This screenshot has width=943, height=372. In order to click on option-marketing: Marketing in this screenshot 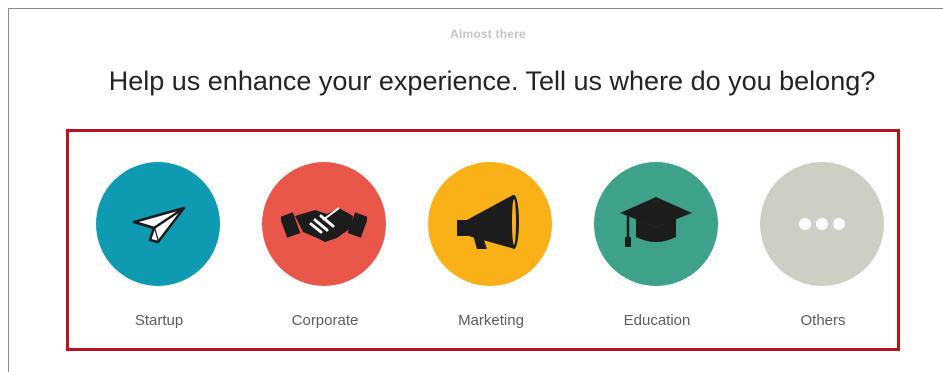, I will do `click(491, 247)`.